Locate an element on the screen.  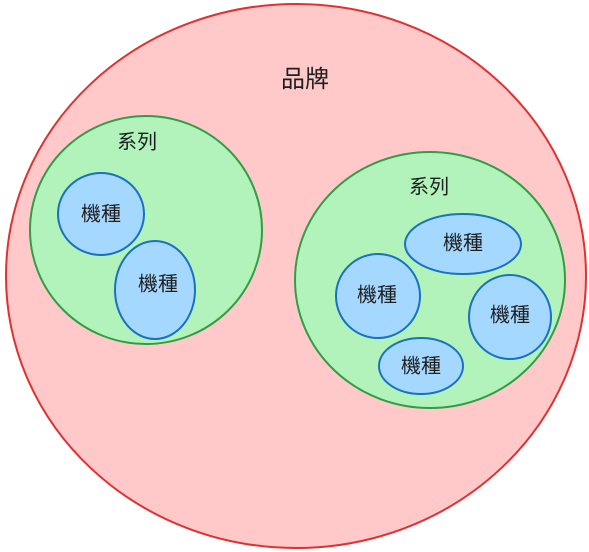
series-label-right: 系列 is located at coordinates (429, 187).